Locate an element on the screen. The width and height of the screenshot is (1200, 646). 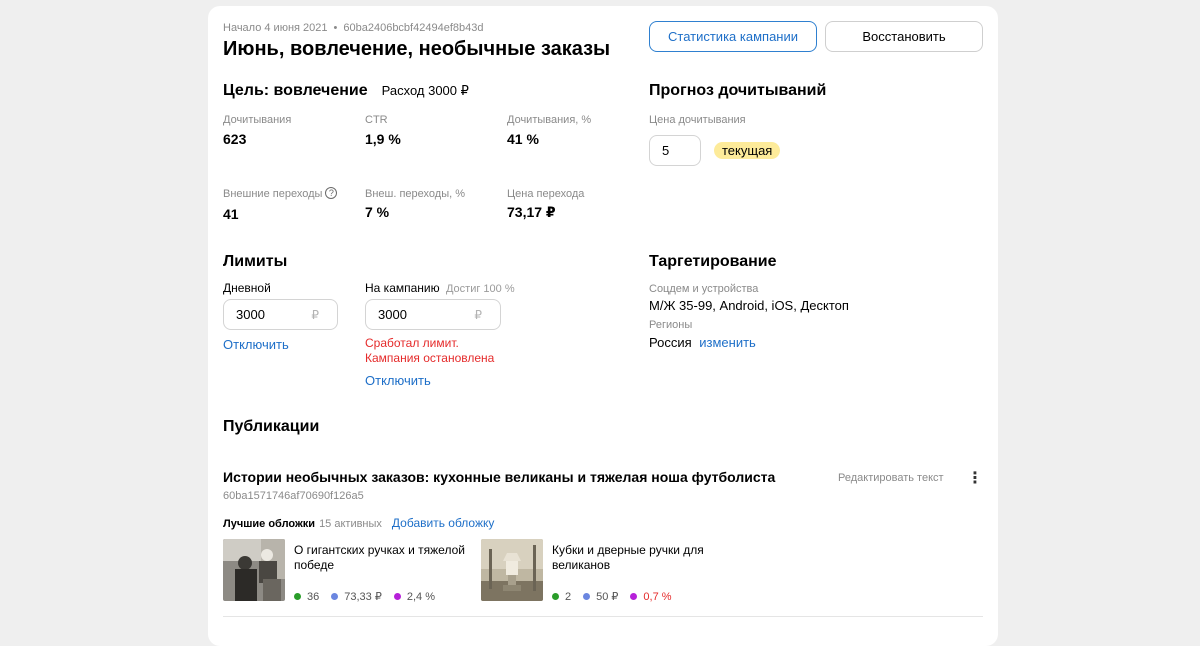
publications-heading: Публикации is located at coordinates (271, 426).